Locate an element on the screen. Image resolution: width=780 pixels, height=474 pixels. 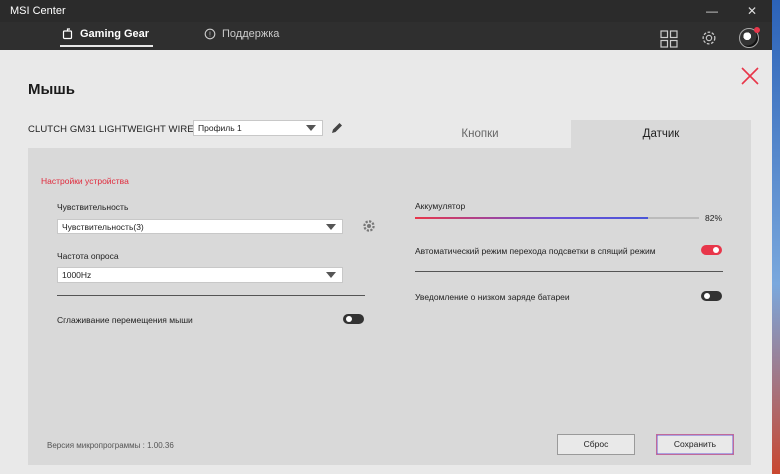
minimize-button: — is located at coordinates (712, 11).